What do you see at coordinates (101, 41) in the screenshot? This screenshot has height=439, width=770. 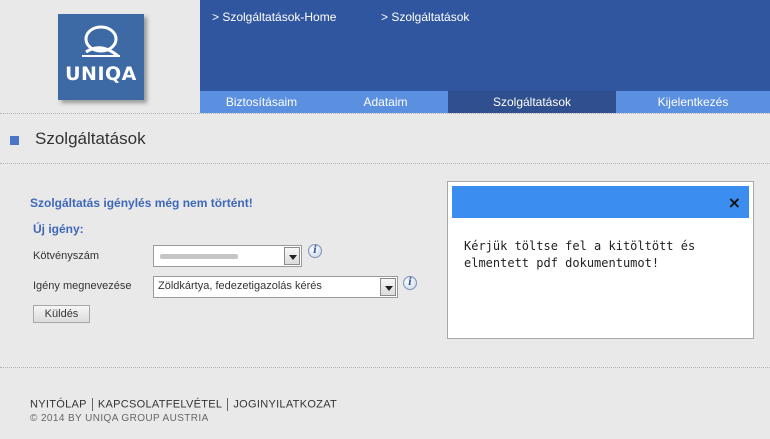 I see `uniqa-symbol-icon` at bounding box center [101, 41].